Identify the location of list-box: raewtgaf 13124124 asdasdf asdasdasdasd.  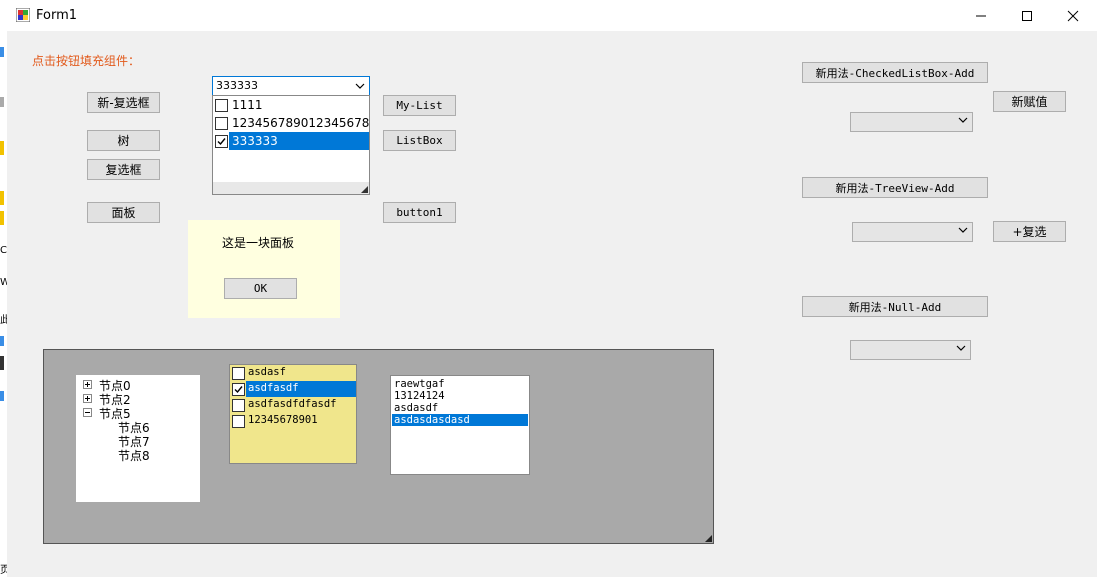
(460, 425).